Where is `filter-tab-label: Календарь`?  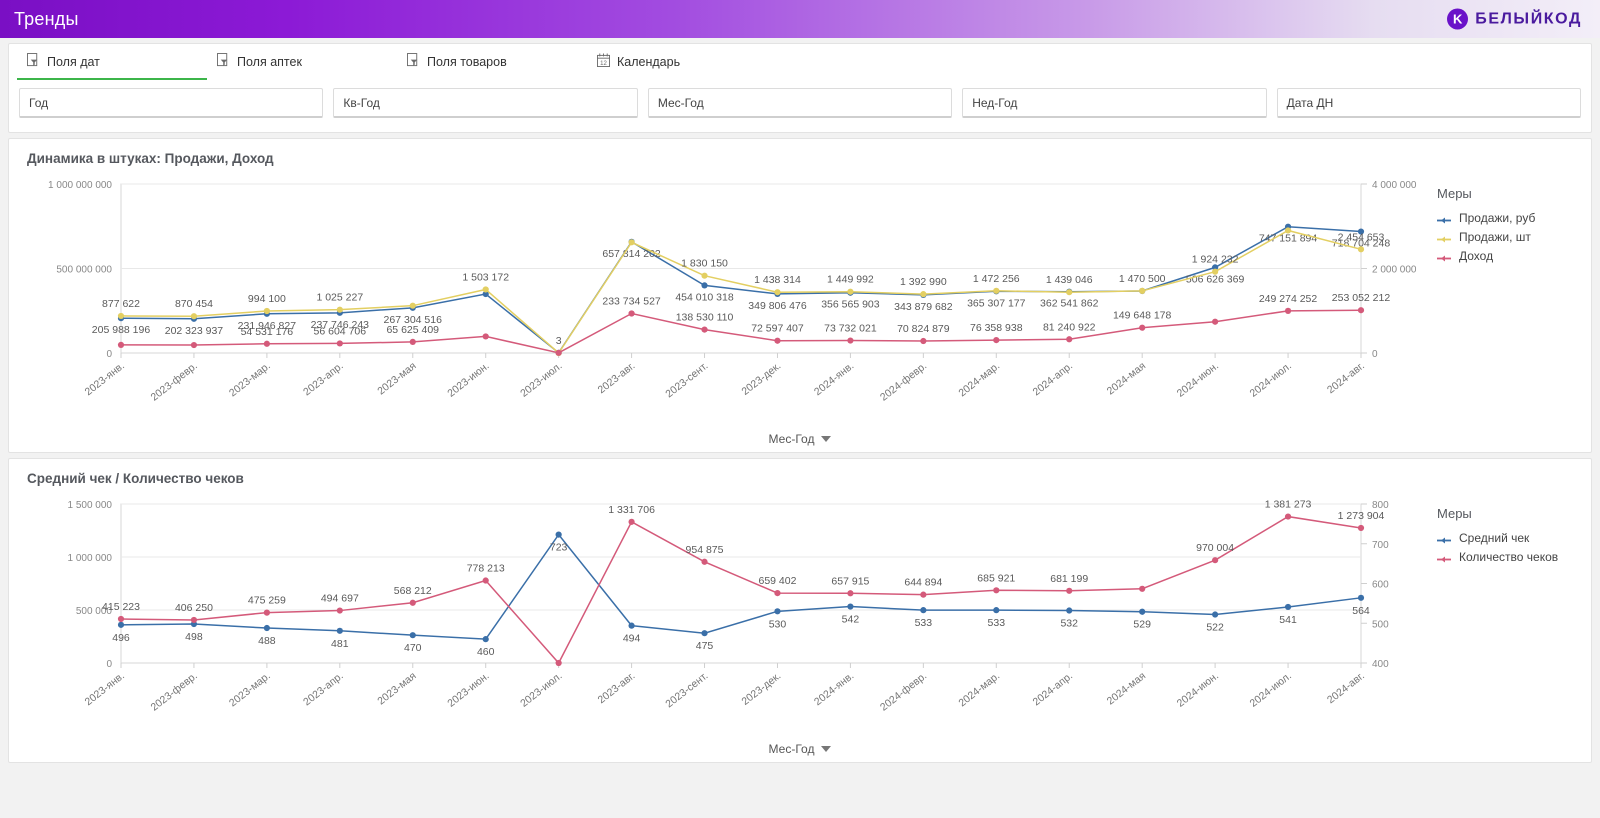
filter-tab-label: Календарь is located at coordinates (649, 62).